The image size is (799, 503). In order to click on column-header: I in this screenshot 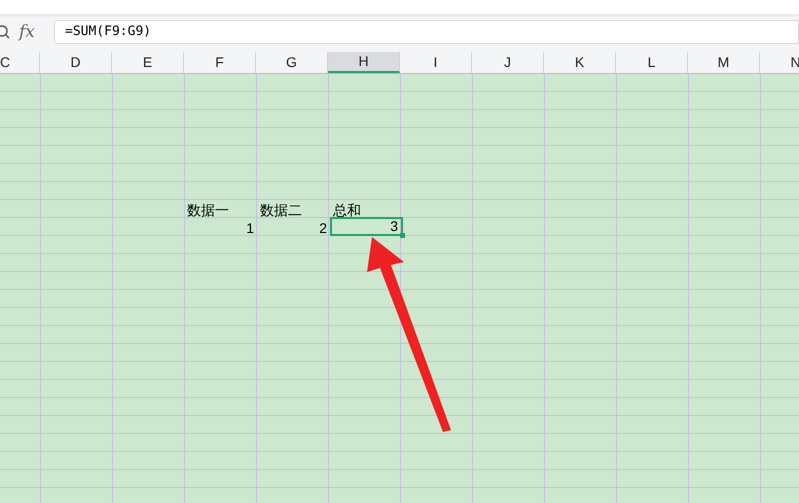, I will do `click(436, 62)`.